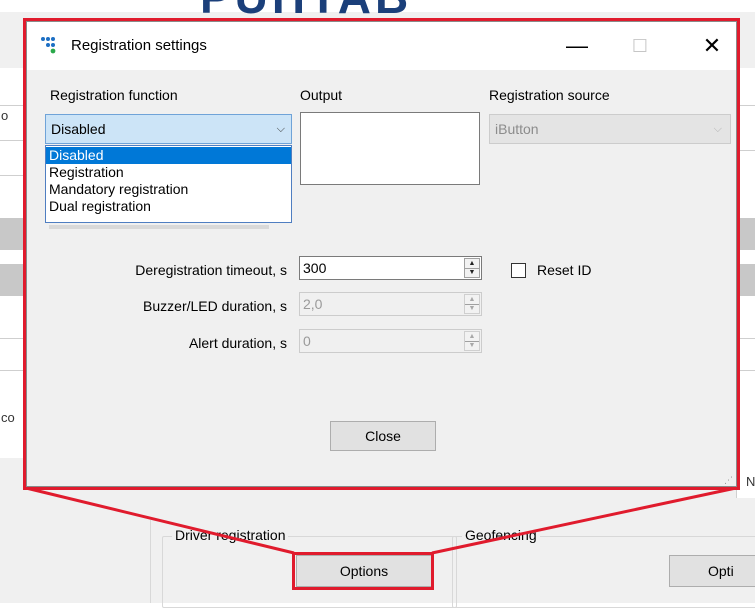 Image resolution: width=755 pixels, height=608 pixels. What do you see at coordinates (8, 417) in the screenshot?
I see `background-left-letter: co` at bounding box center [8, 417].